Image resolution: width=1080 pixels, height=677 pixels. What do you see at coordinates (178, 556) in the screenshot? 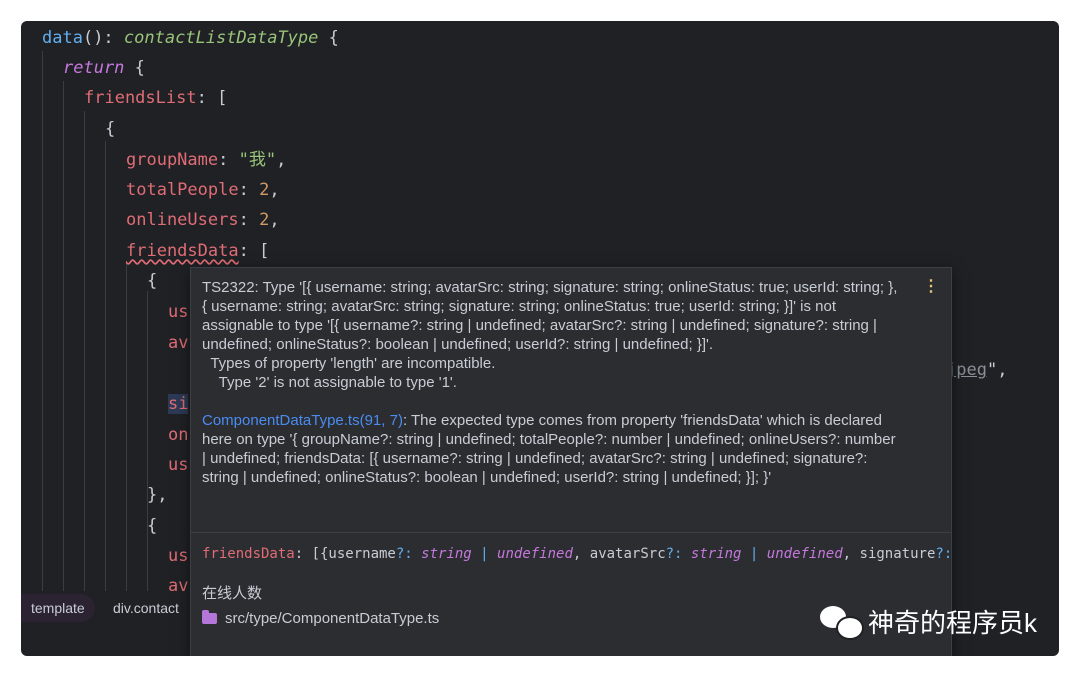
I see `code-line-18: us` at bounding box center [178, 556].